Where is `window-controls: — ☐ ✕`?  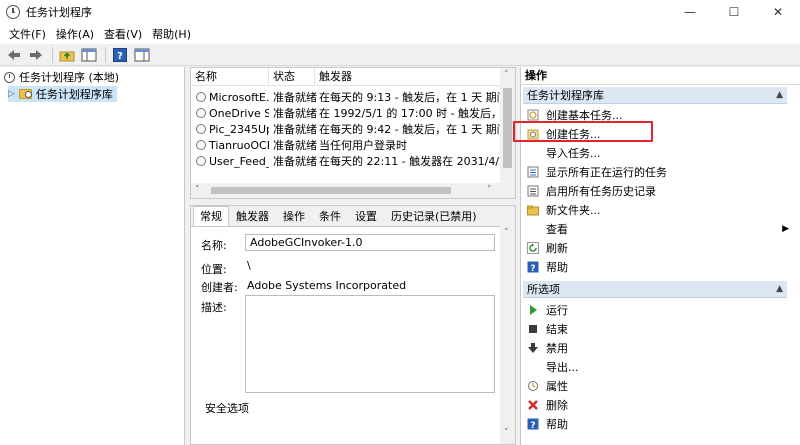
window-controls: — ☐ ✕ is located at coordinates (734, 12).